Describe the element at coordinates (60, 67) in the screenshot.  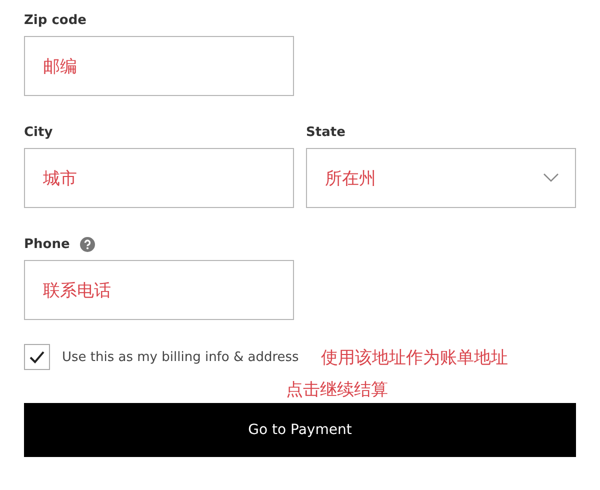
I see `annotation-text: 邮编` at that location.